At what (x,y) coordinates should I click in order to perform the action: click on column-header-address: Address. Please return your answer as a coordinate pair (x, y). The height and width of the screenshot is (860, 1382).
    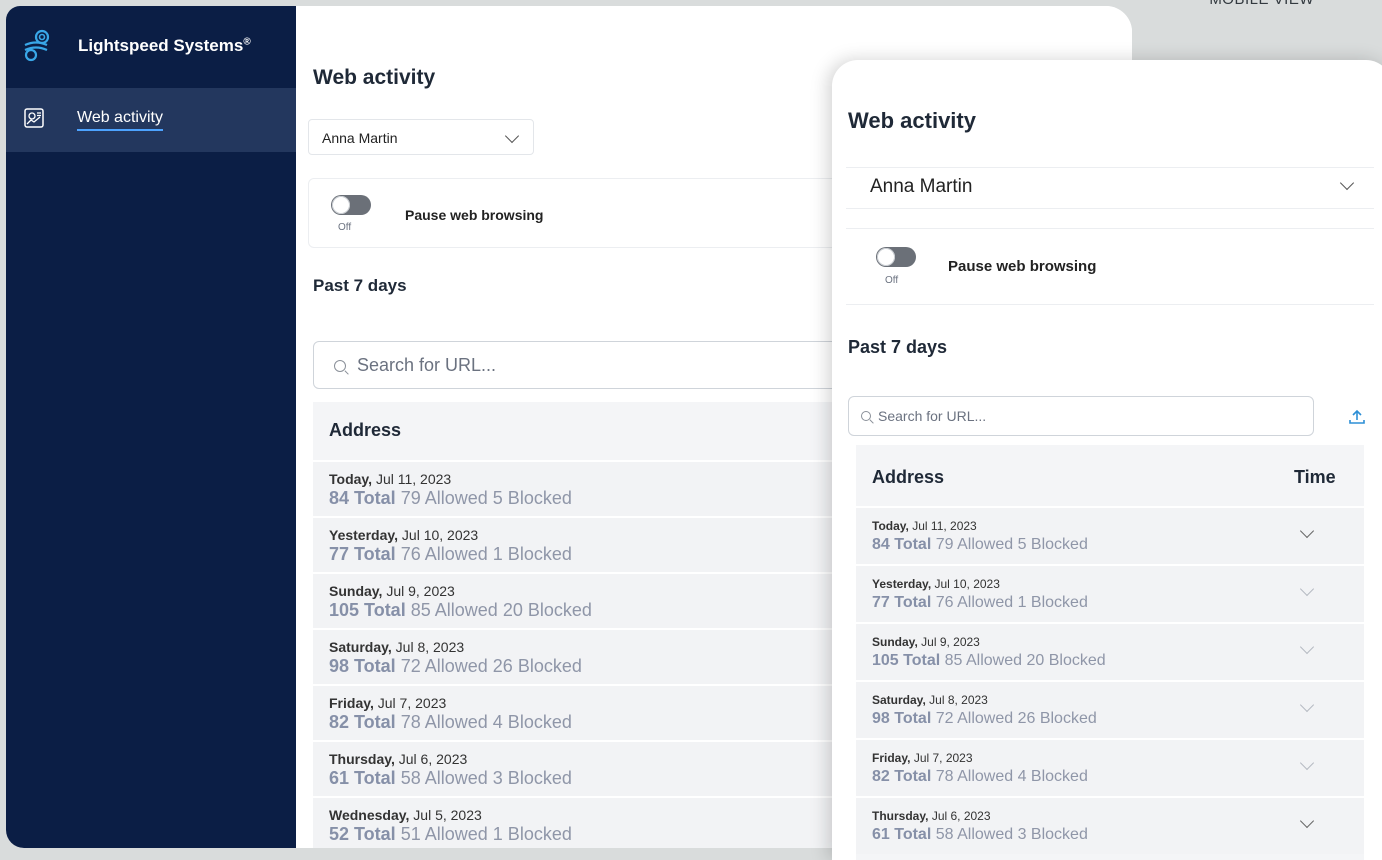
    Looking at the image, I should click on (365, 430).